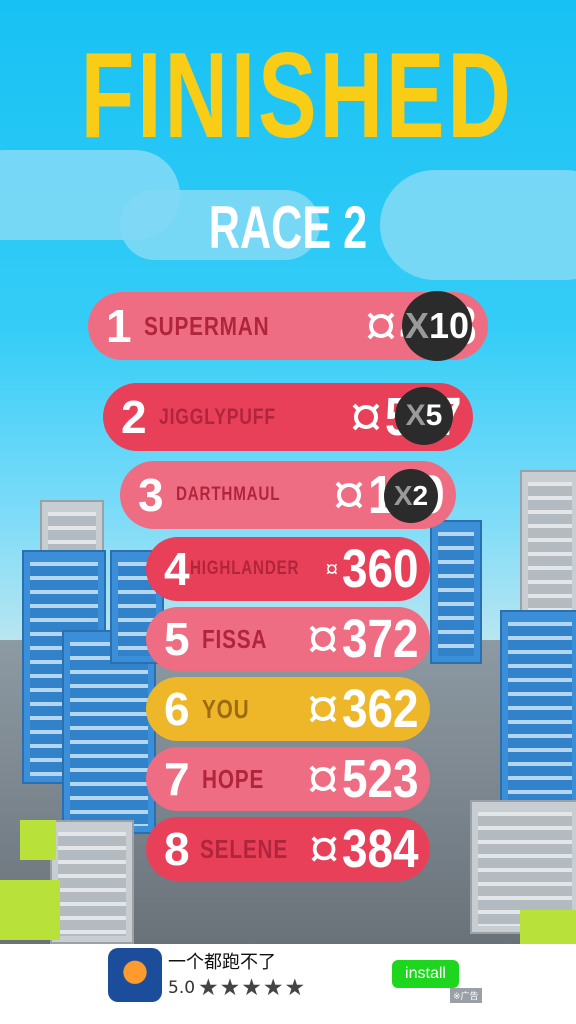  I want to click on player-name: SELENE, so click(243, 848).